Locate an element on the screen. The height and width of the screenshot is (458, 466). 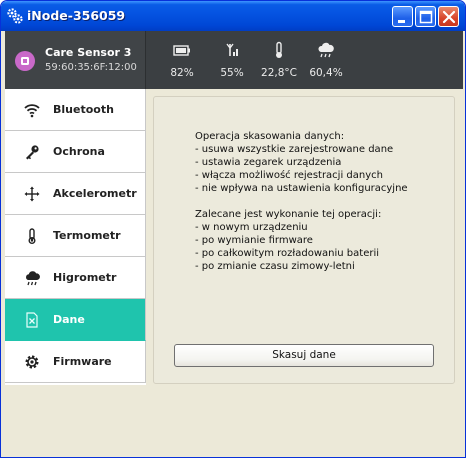
temperature-value: 22,8°C is located at coordinates (279, 73).